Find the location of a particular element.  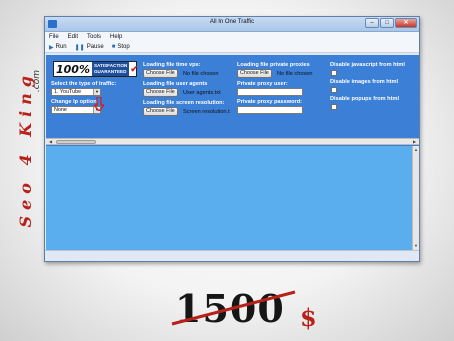

screen-resolution-choose-button: Choose File is located at coordinates (160, 111).